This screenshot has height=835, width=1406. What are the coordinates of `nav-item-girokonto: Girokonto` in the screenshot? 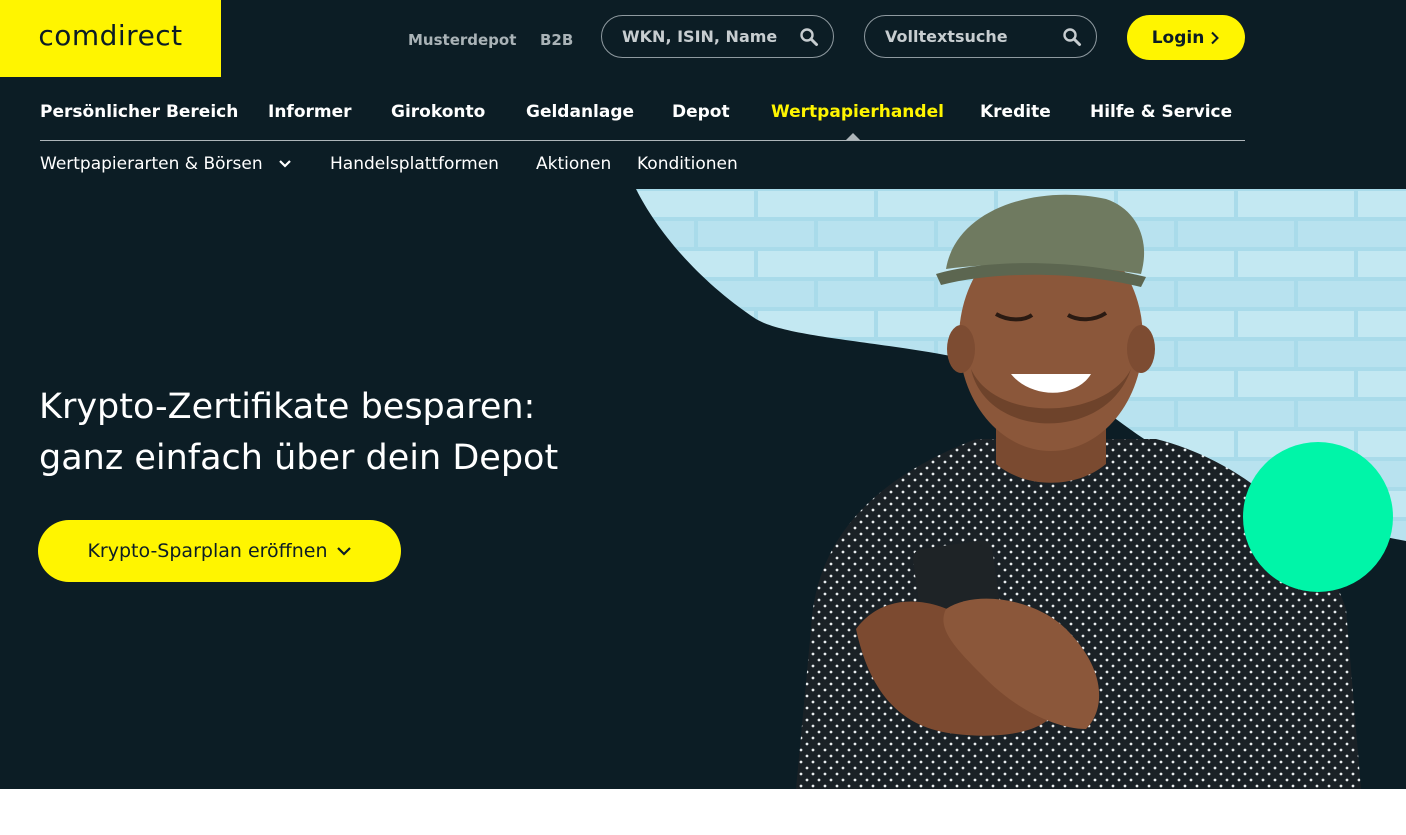 It's located at (438, 112).